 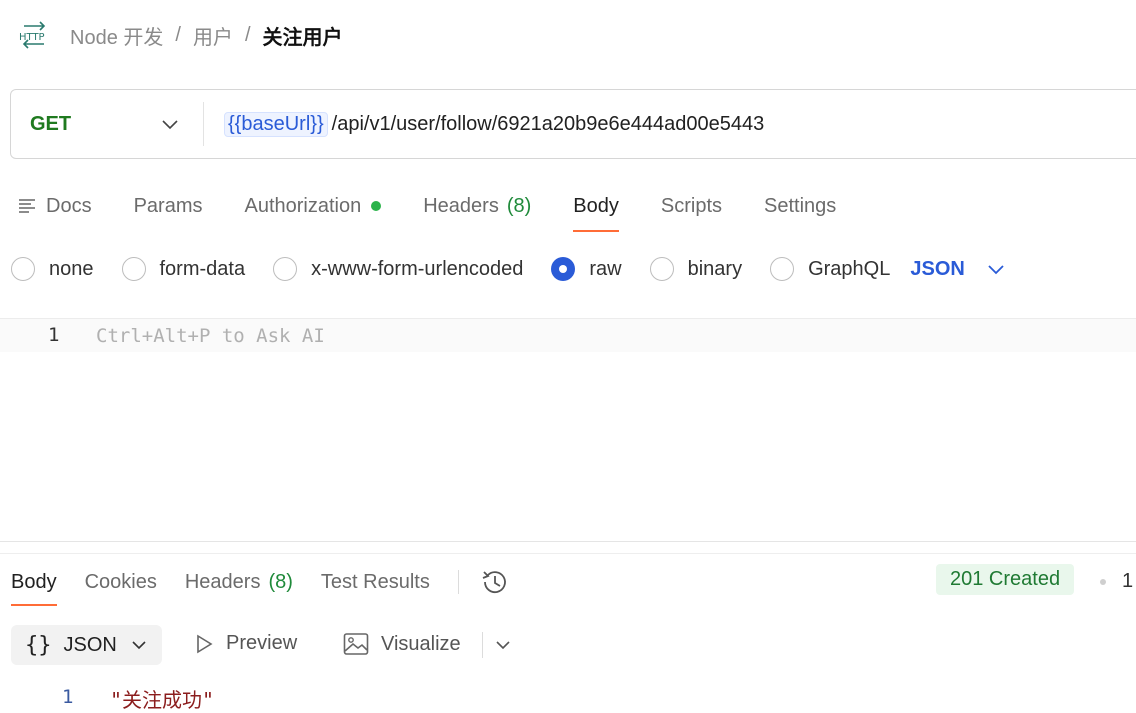 What do you see at coordinates (68, 697) in the screenshot?
I see `response-line-number: 1` at bounding box center [68, 697].